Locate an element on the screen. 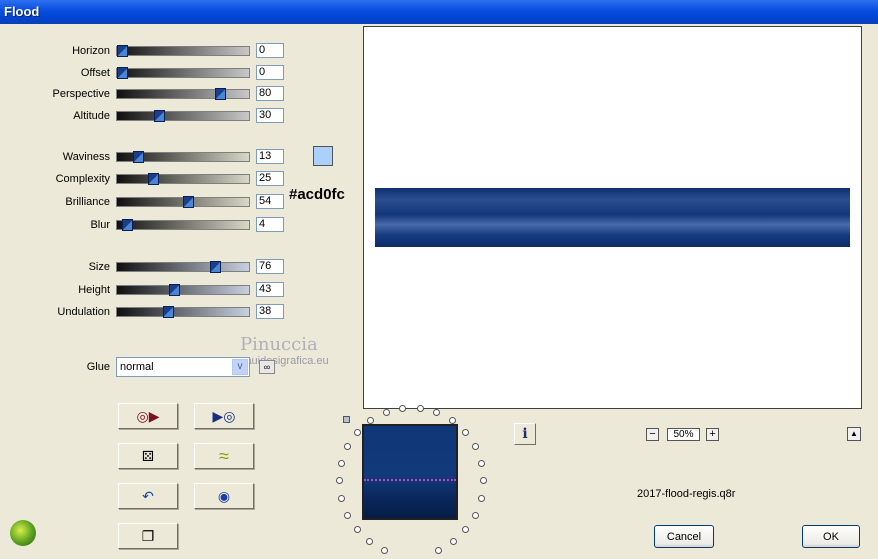 This screenshot has width=878, height=559. info-button: i is located at coordinates (525, 434).